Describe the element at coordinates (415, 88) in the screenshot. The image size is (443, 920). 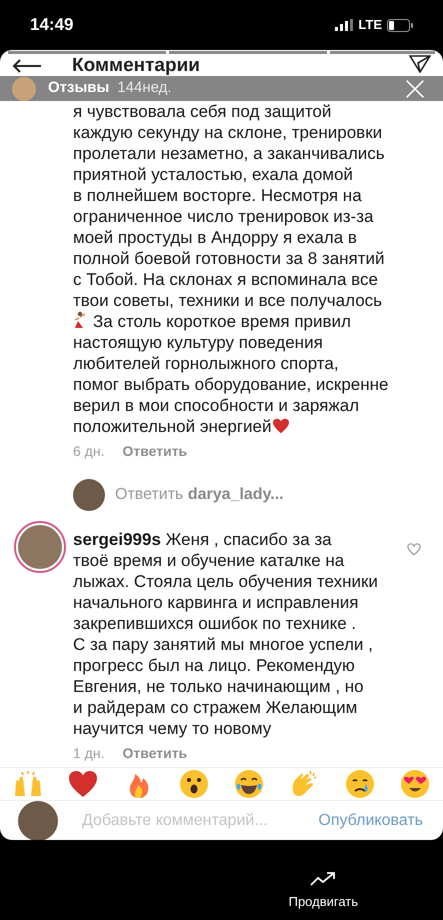
I see `close-icon` at that location.